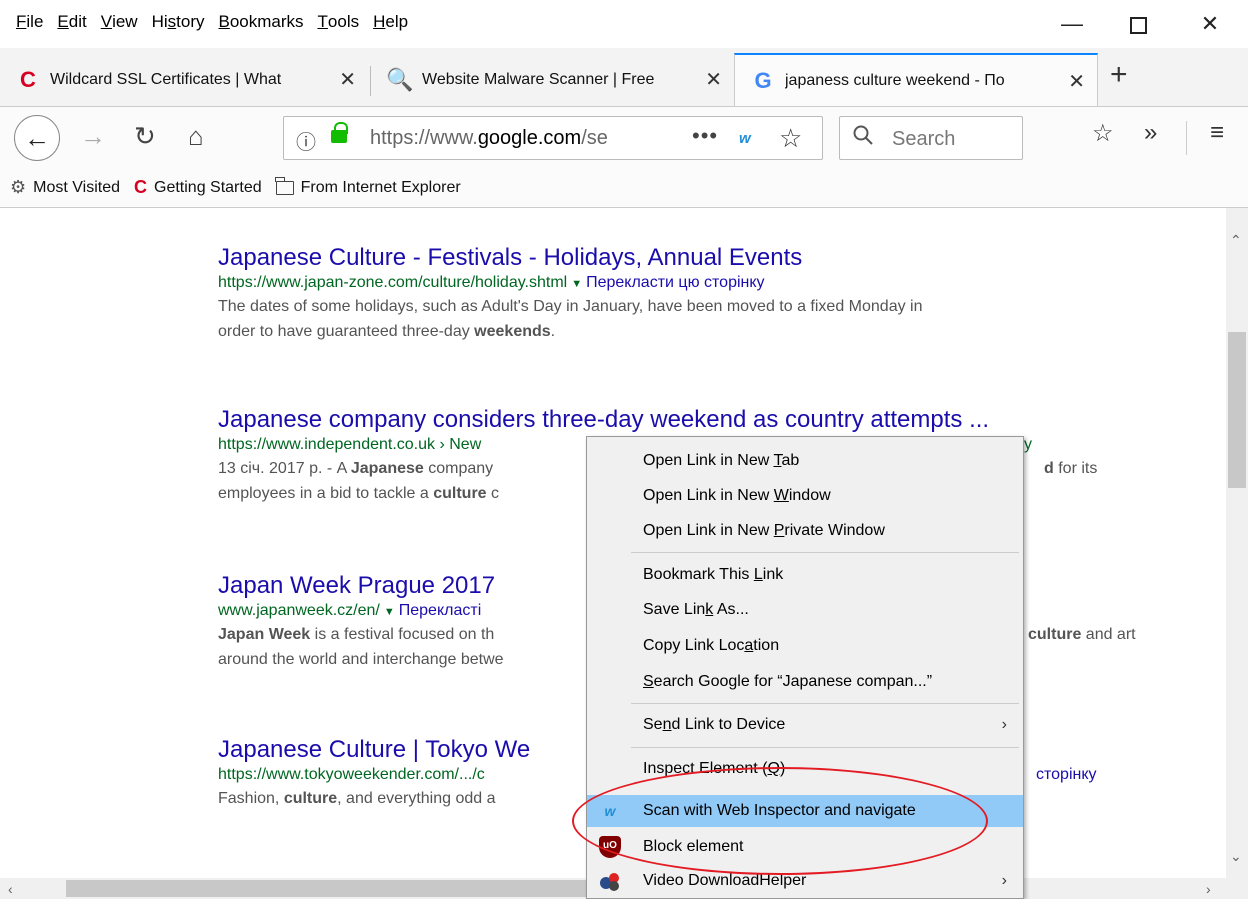 This screenshot has height=899, width=1248. What do you see at coordinates (805, 769) in the screenshot?
I see `menu-inspect-element: Inspect Element (Q)` at bounding box center [805, 769].